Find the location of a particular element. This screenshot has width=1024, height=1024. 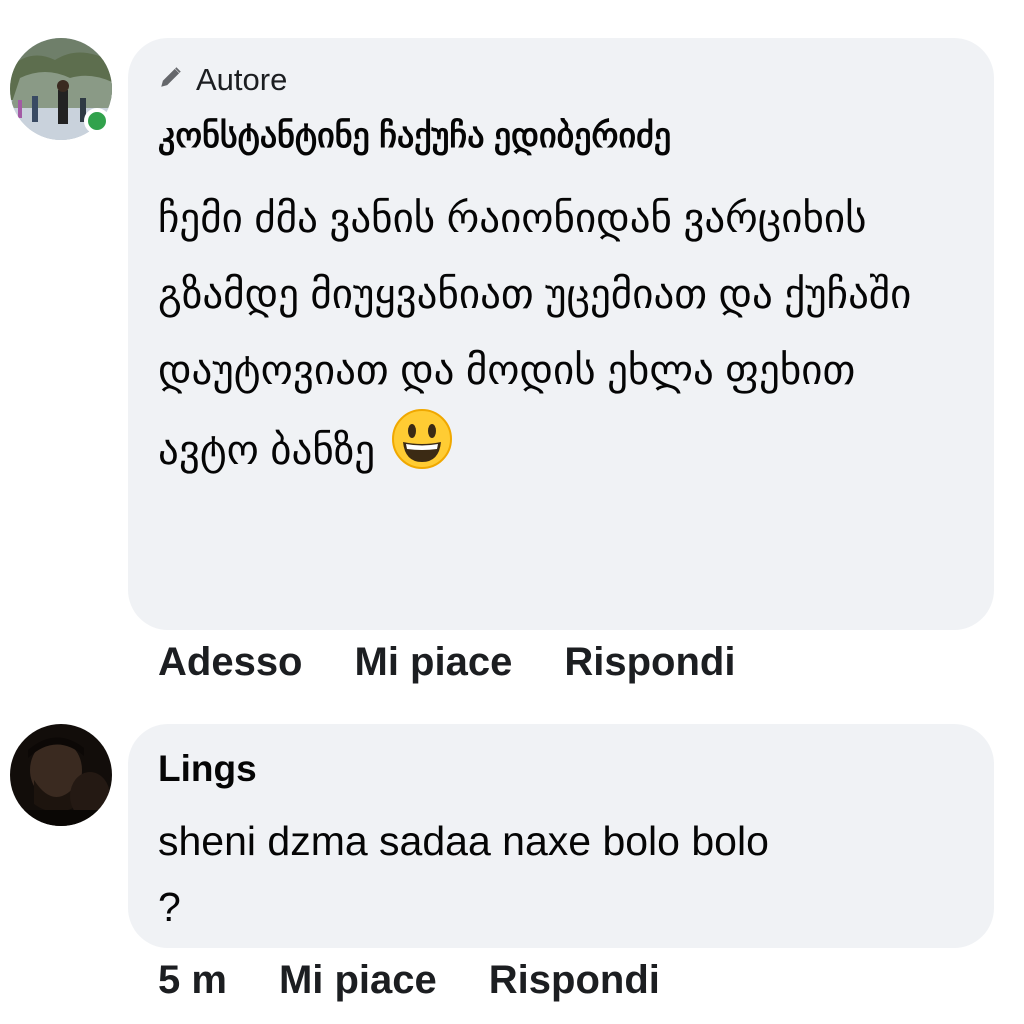

comment-actions: Adesso Mi piace Rispondi is located at coordinates (446, 662).